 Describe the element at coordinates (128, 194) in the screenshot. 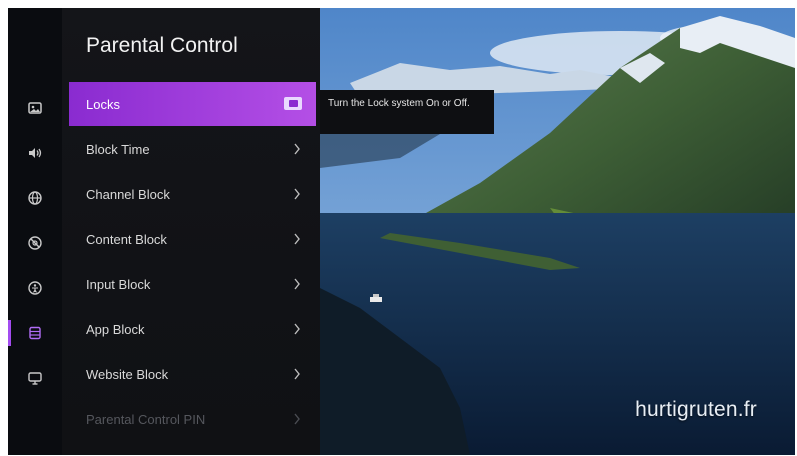

I see `menu-item-label: Channel Block` at that location.